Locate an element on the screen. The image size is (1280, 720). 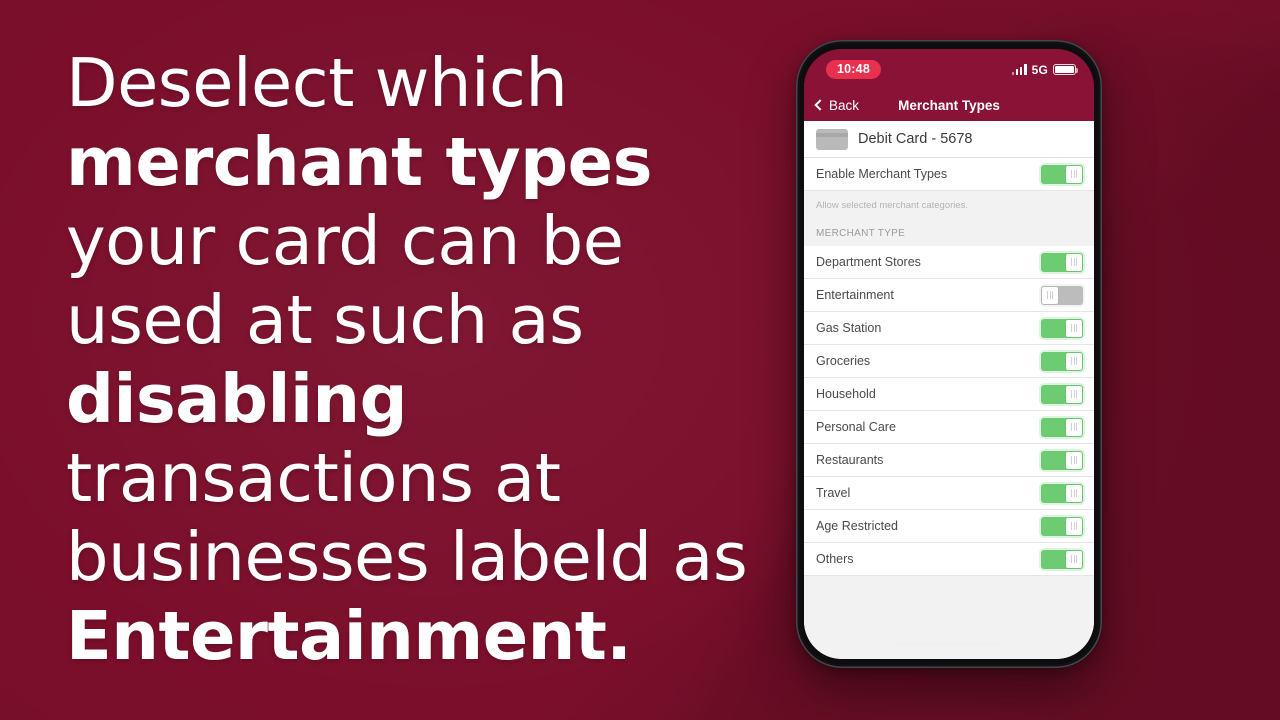
merchant-categories-note: Allow selected merchant categories. is located at coordinates (892, 205).